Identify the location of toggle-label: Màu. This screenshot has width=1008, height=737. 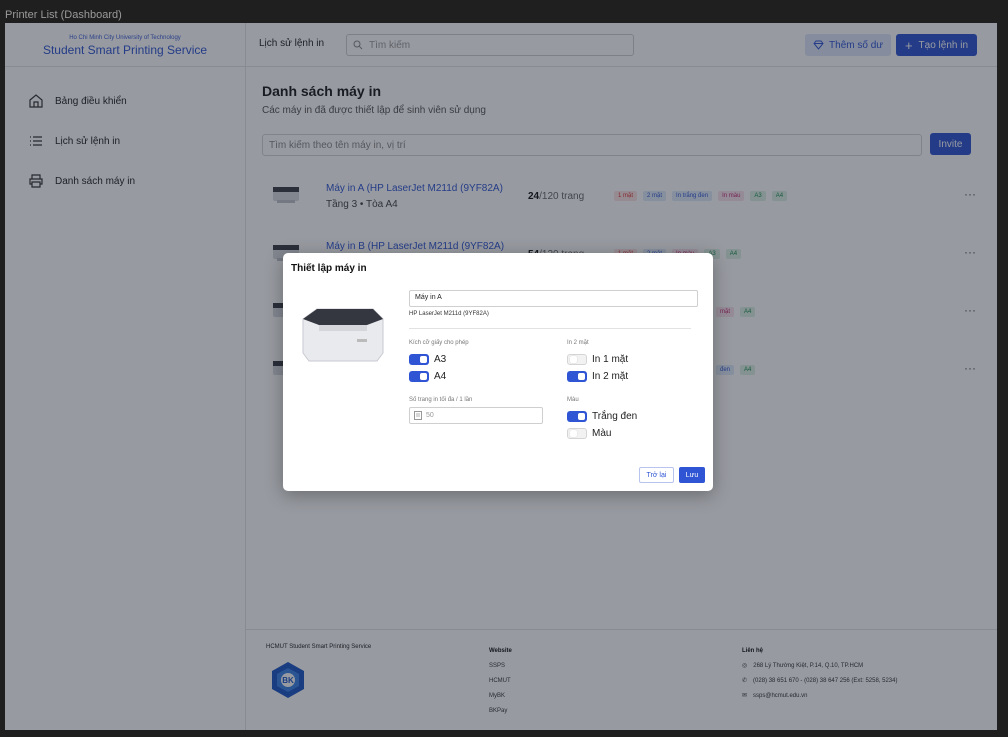
(602, 433).